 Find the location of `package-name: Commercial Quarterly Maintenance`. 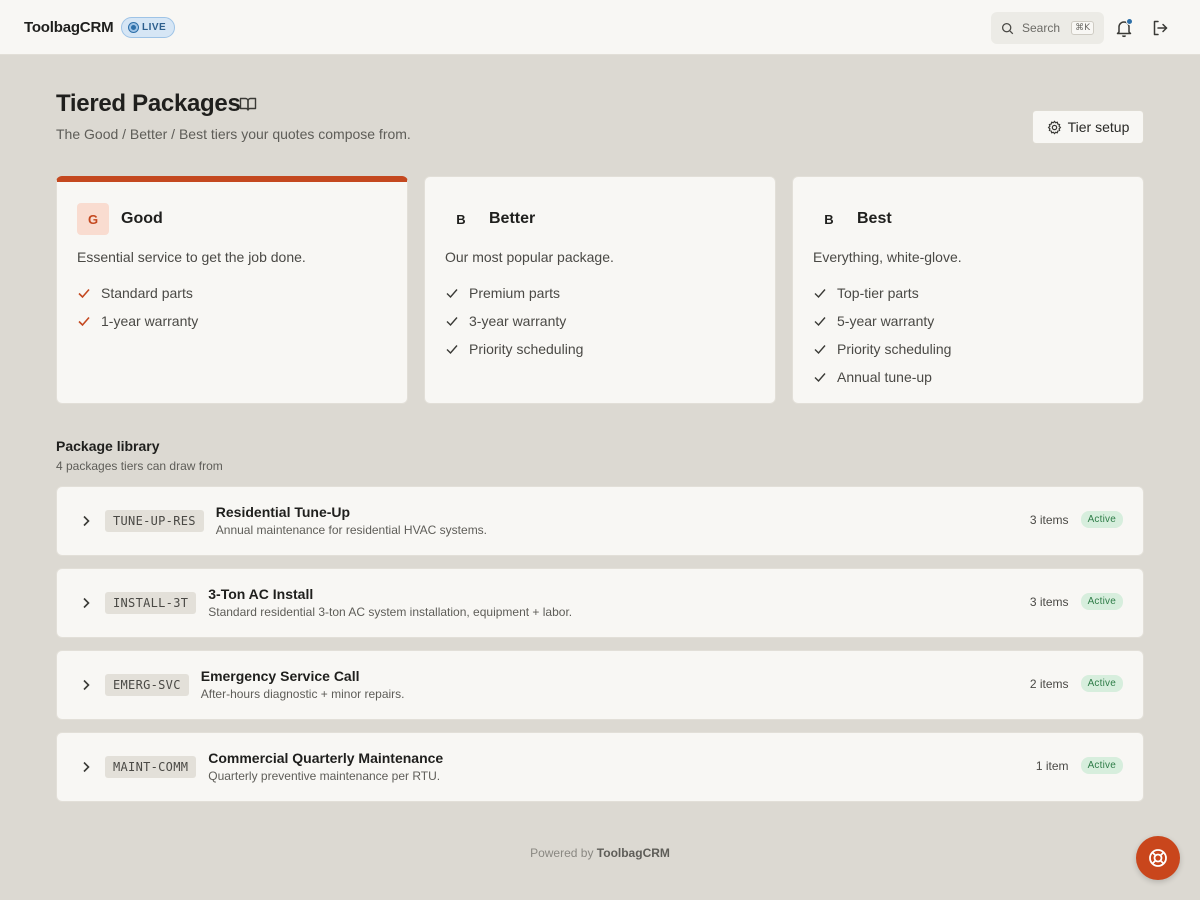

package-name: Commercial Quarterly Maintenance is located at coordinates (326, 758).